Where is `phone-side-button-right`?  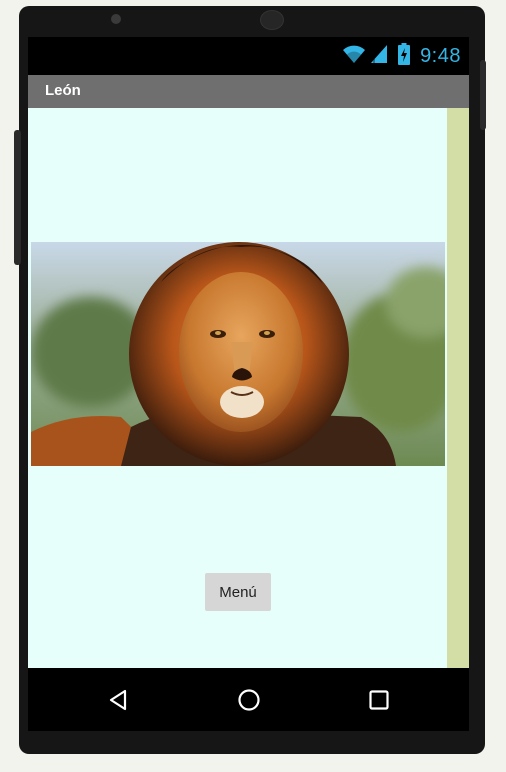
phone-side-button-right is located at coordinates (483, 95).